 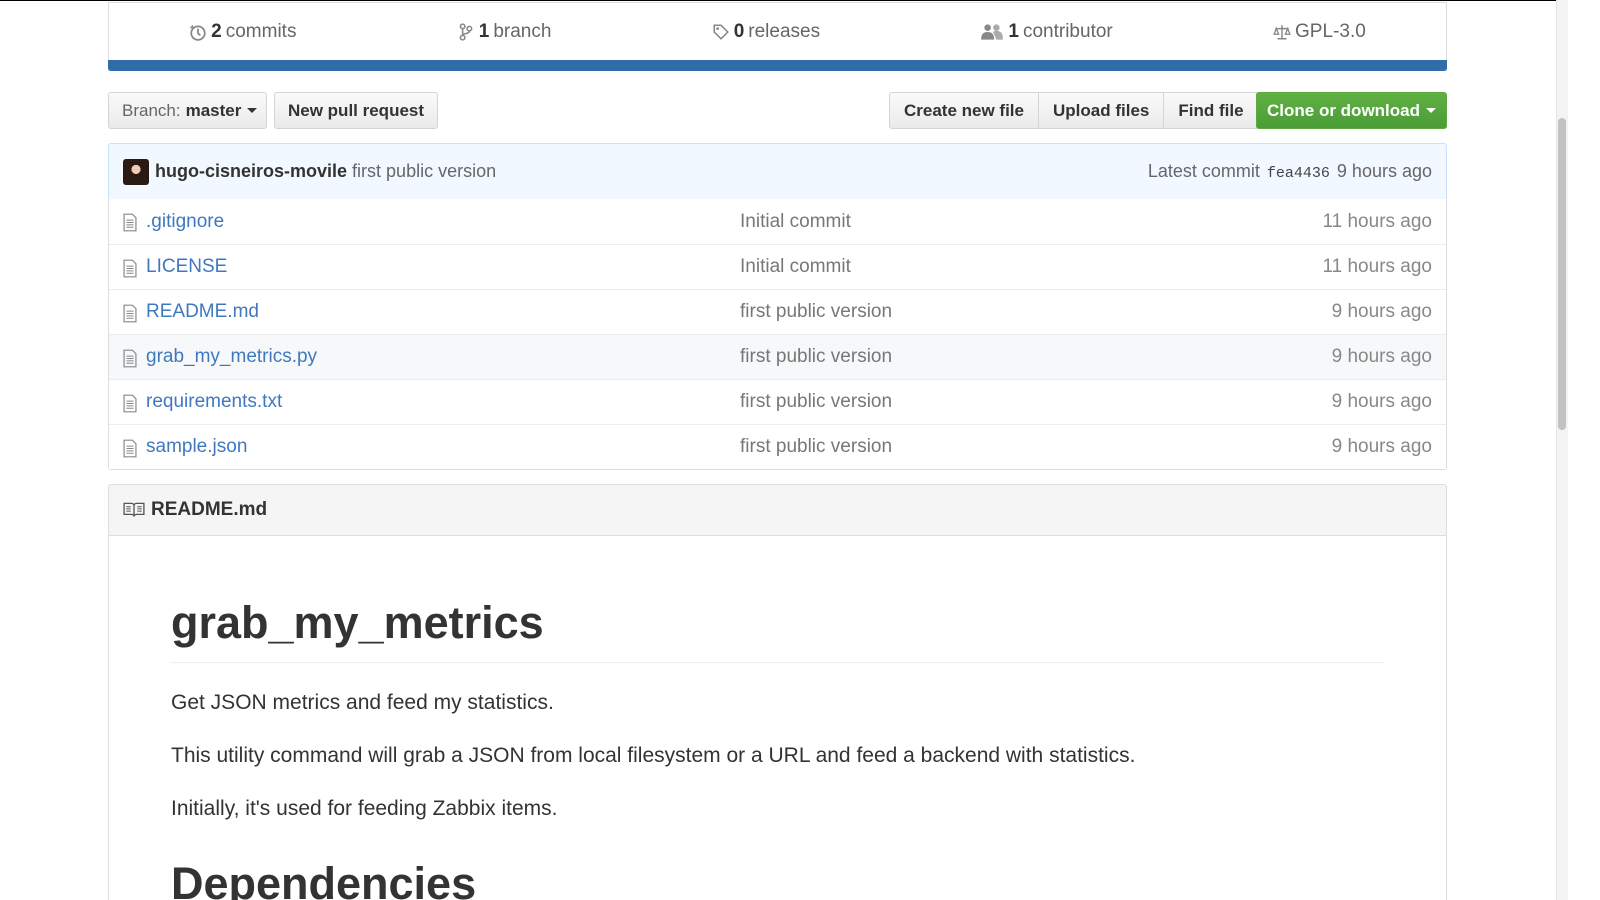 What do you see at coordinates (261, 31) in the screenshot?
I see `commits-label: commits` at bounding box center [261, 31].